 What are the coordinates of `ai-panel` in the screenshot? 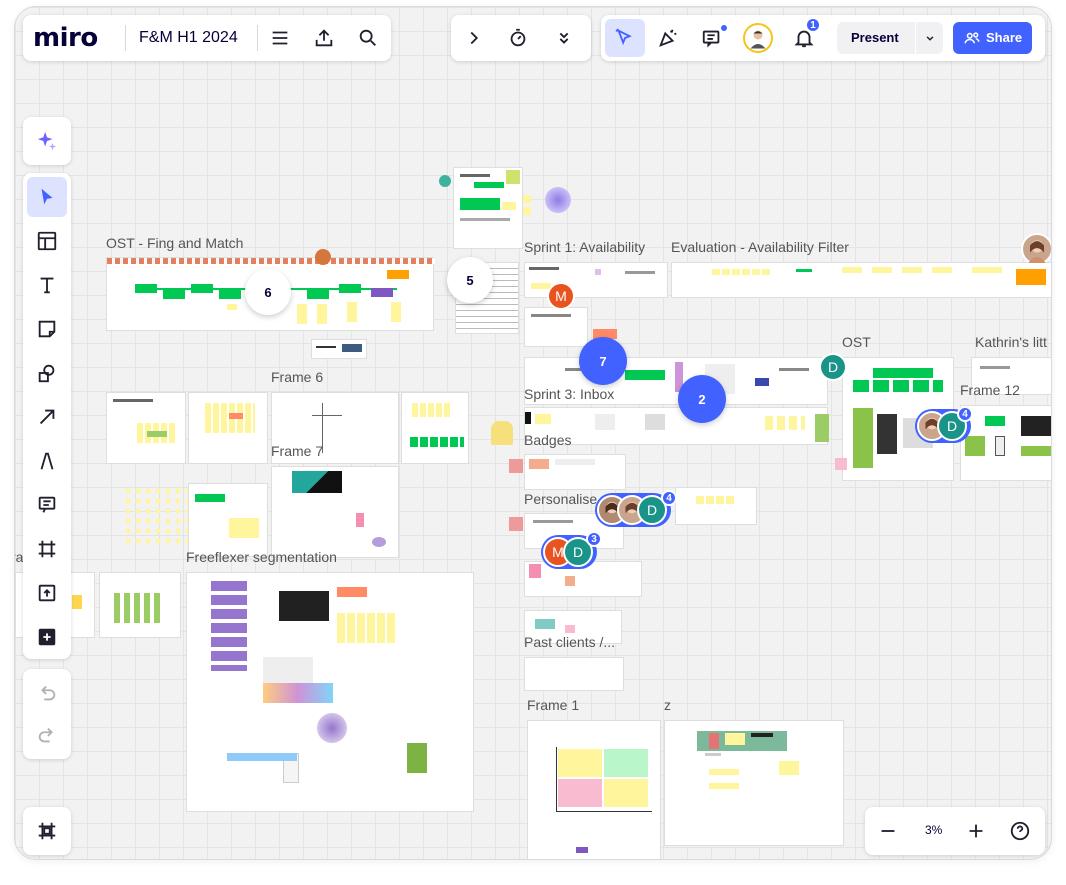 It's located at (47, 141).